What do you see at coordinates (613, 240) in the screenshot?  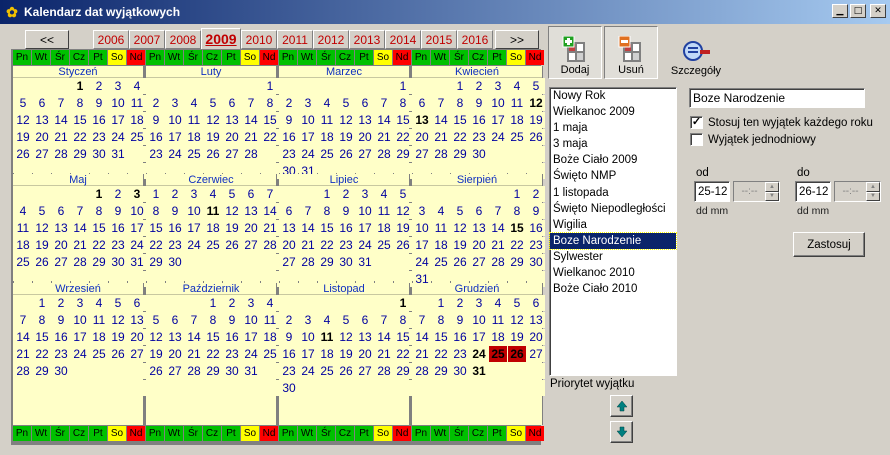 I see `exception-list-item: Boze Narodzenie` at bounding box center [613, 240].